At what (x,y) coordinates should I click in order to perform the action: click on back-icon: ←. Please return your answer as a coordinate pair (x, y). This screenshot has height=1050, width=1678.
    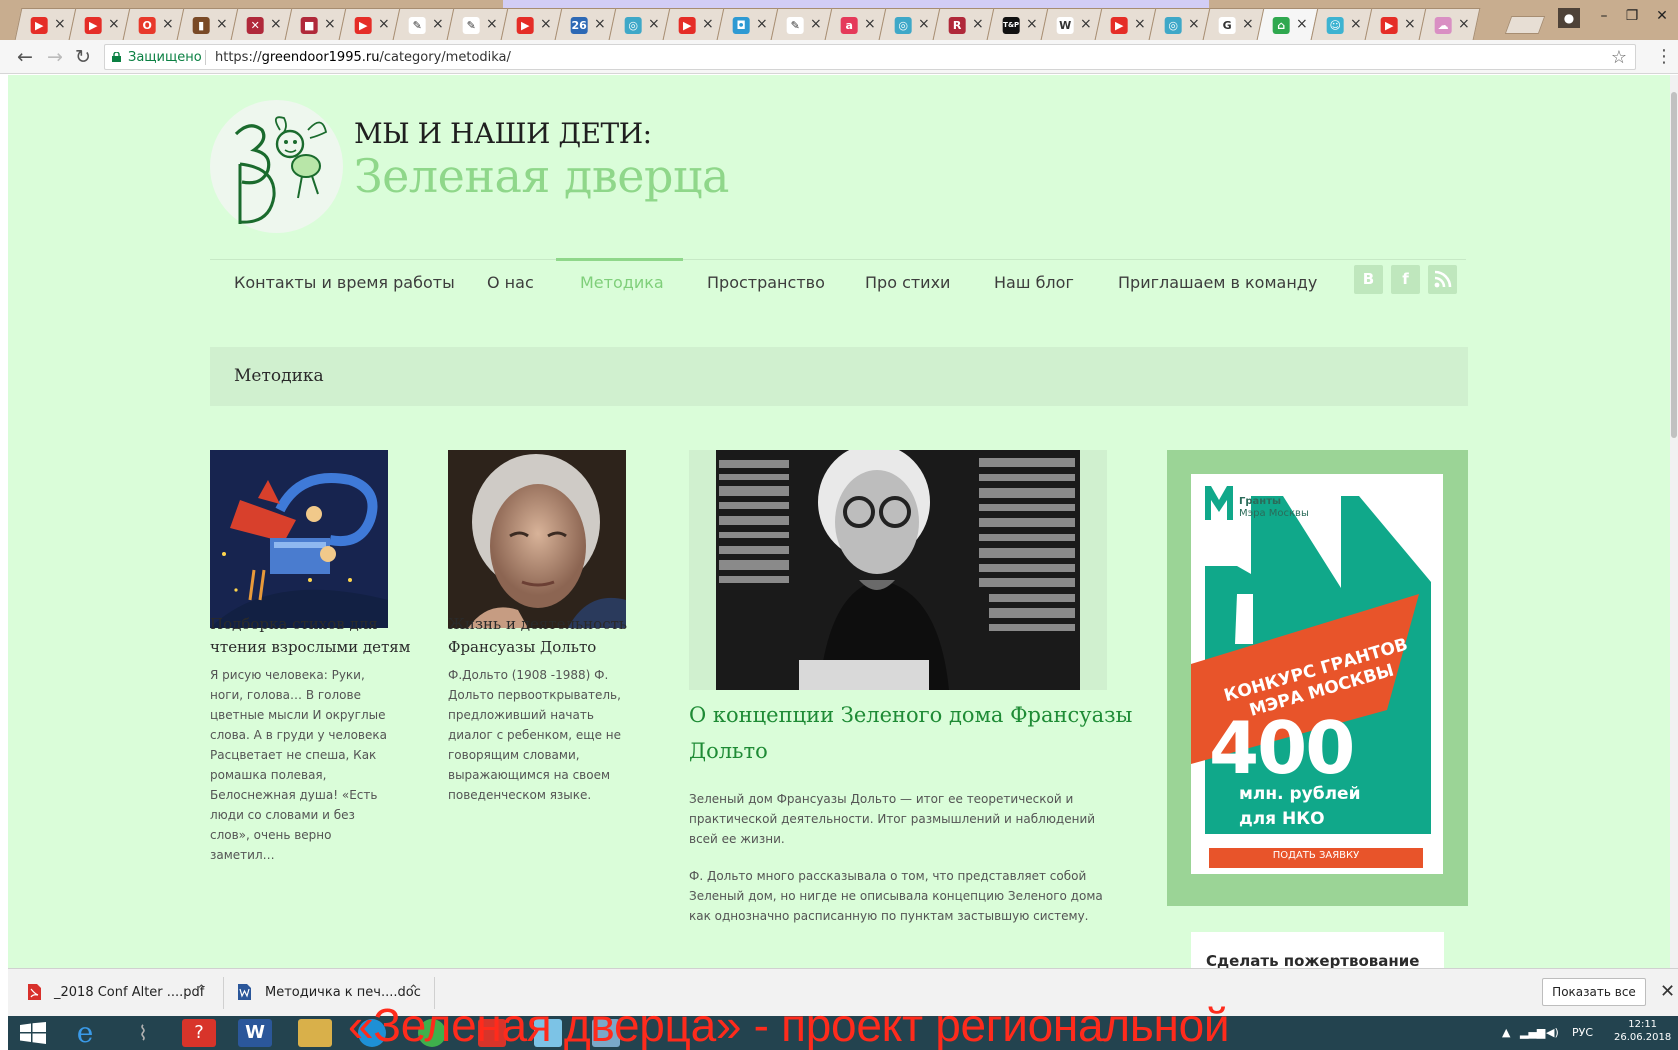
    Looking at the image, I should click on (25, 57).